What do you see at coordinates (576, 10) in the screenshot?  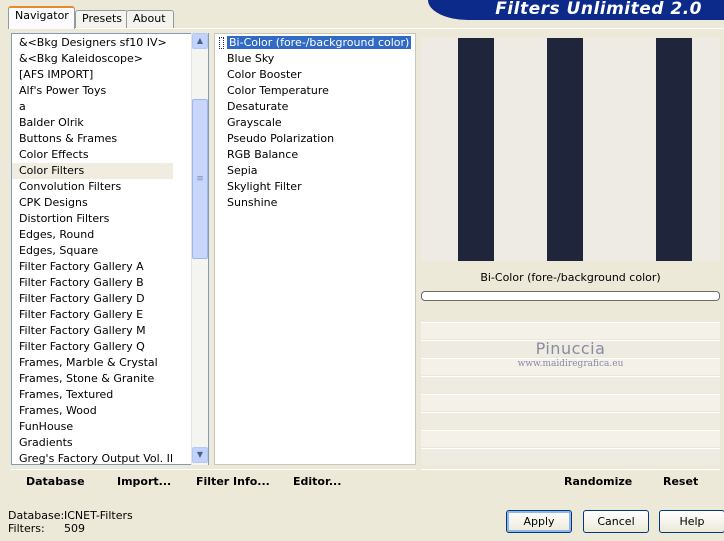 I see `app-title-banner: Filters Unlimited 2.0` at bounding box center [576, 10].